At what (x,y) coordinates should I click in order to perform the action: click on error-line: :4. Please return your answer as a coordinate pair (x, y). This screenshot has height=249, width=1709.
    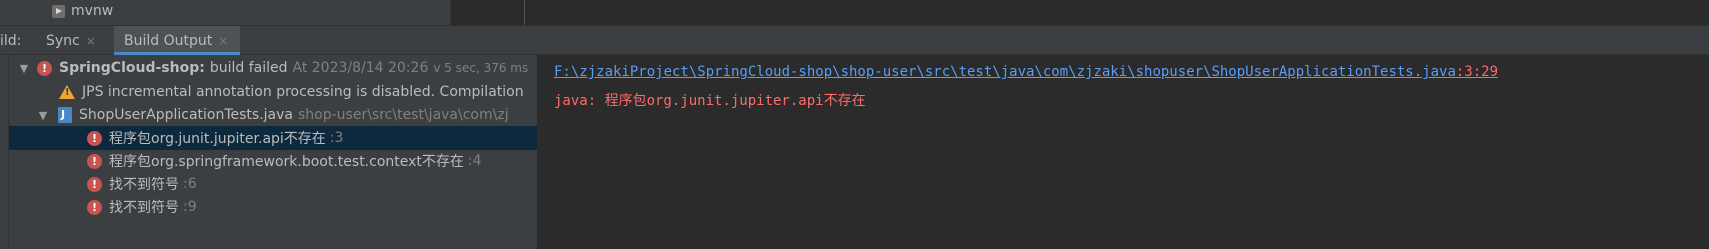
    Looking at the image, I should click on (474, 161).